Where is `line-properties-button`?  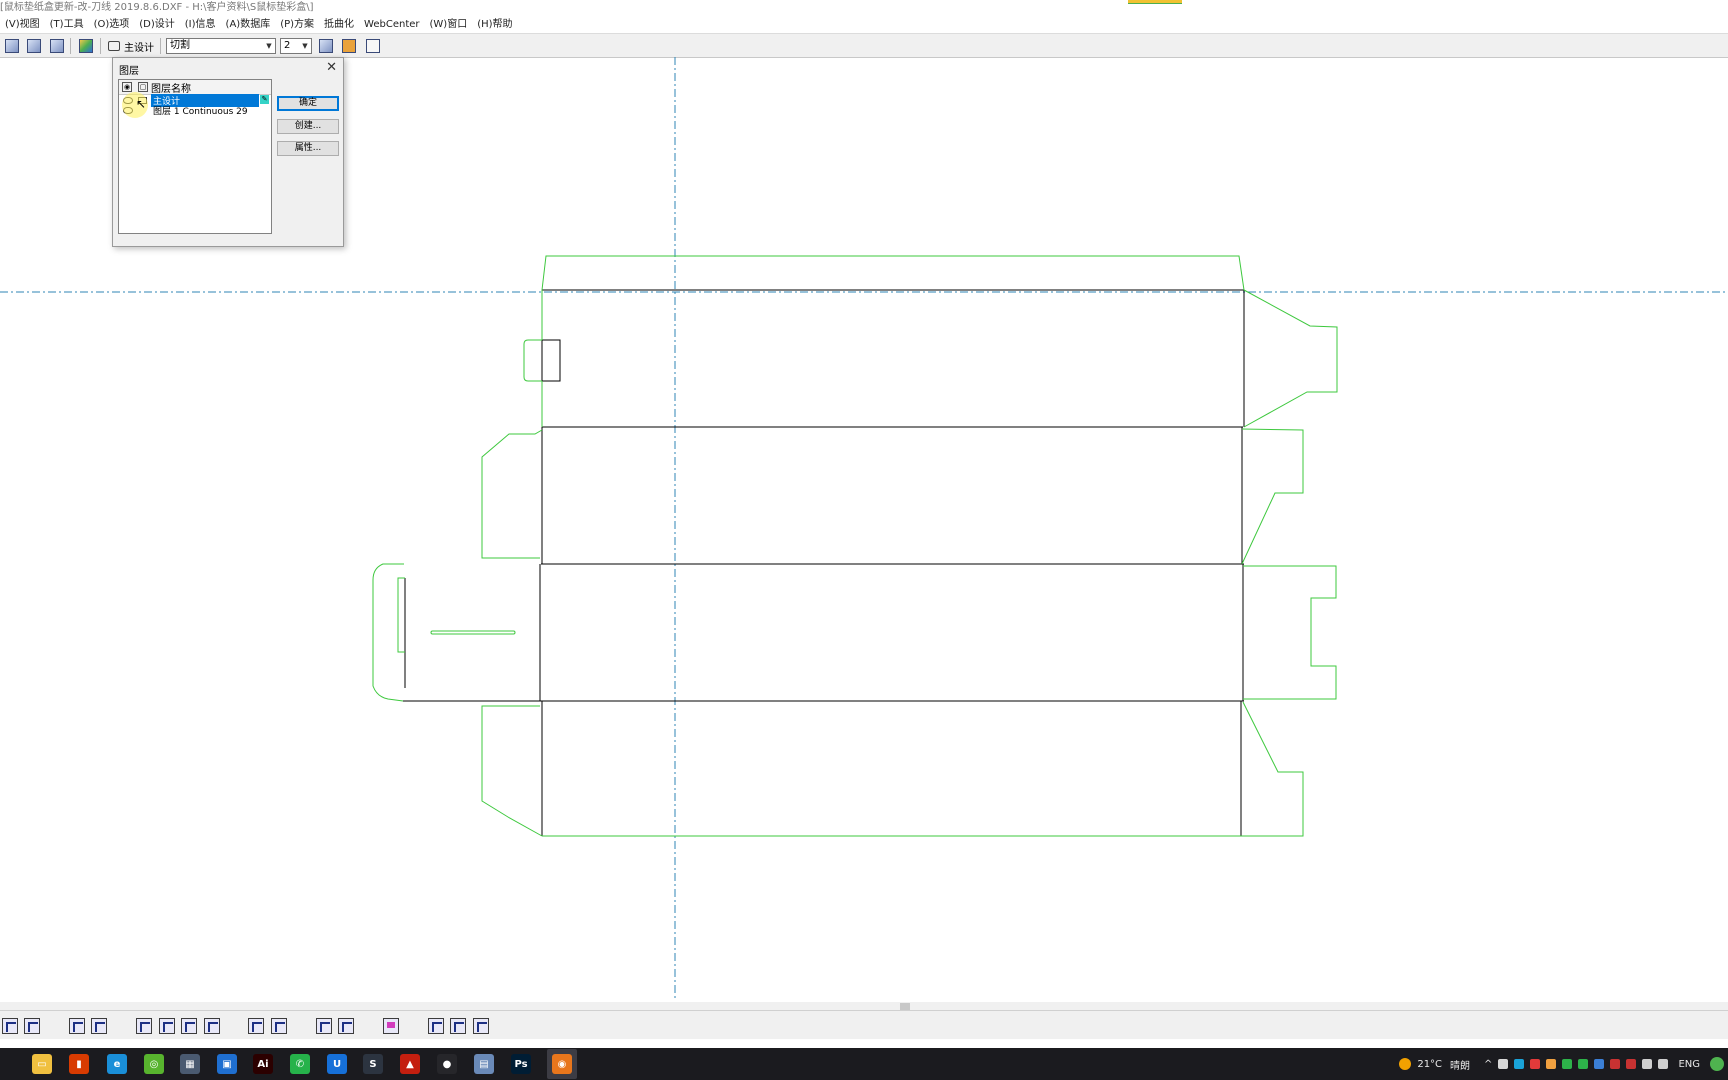
line-properties-button is located at coordinates (326, 46).